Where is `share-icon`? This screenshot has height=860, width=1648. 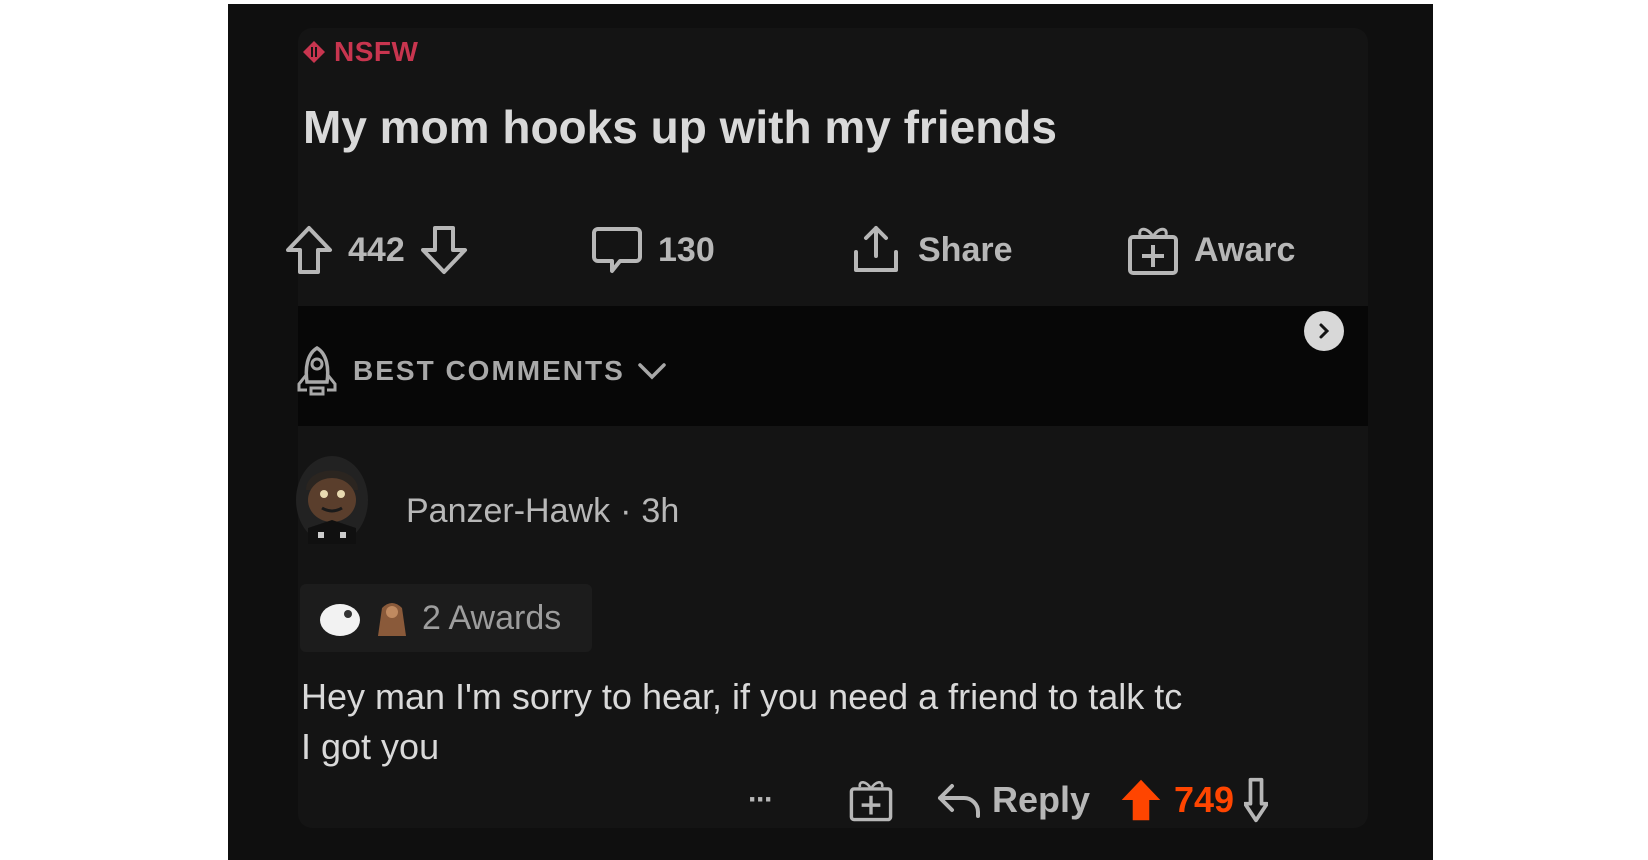
share-icon is located at coordinates (876, 250).